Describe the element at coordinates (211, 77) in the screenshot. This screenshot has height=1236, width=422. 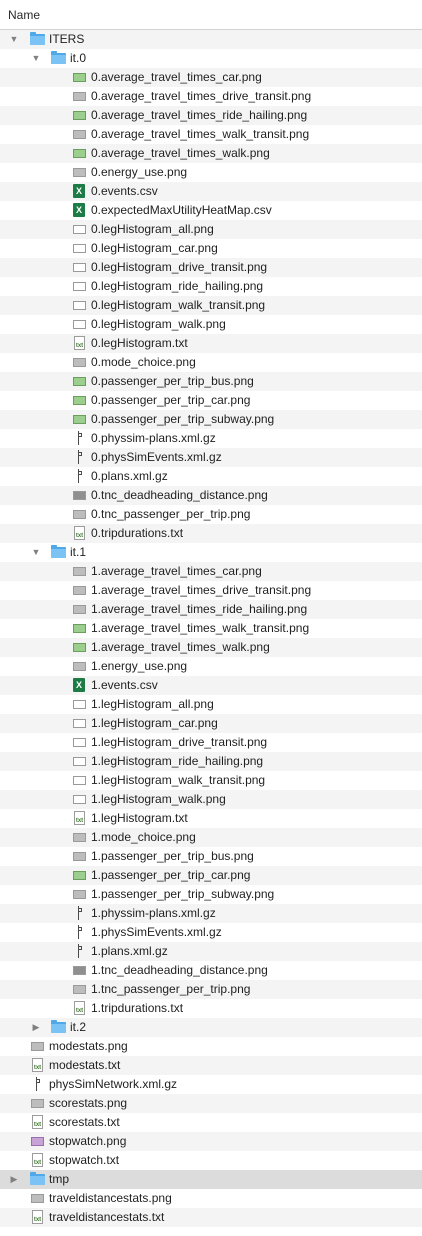
I see `file-row: 0.average_travel_times_car.png` at that location.